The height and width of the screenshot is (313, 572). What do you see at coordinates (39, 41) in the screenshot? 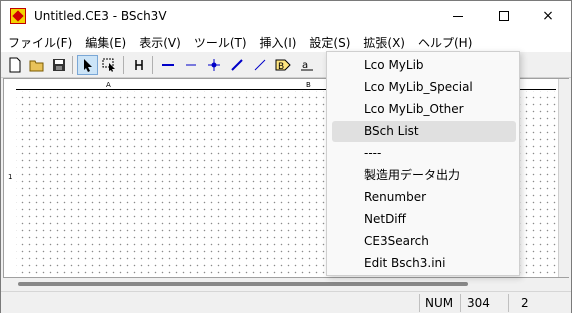
I see `menu-file: ファイル(F)` at bounding box center [39, 41].